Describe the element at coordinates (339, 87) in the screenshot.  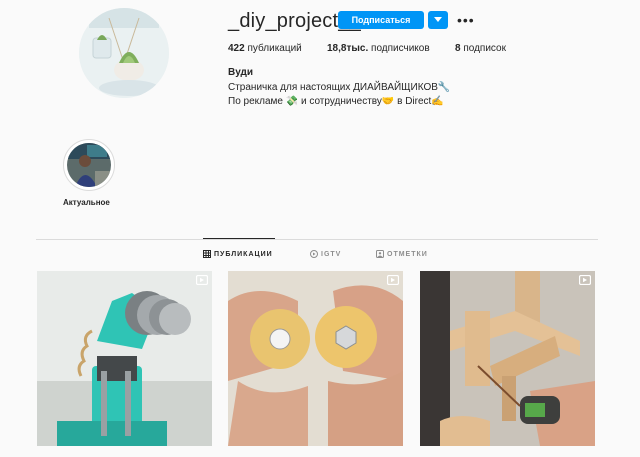
I see `bio-line: Страничка для настоящих ДИАЙВАЙЩИКОВ🔧` at that location.